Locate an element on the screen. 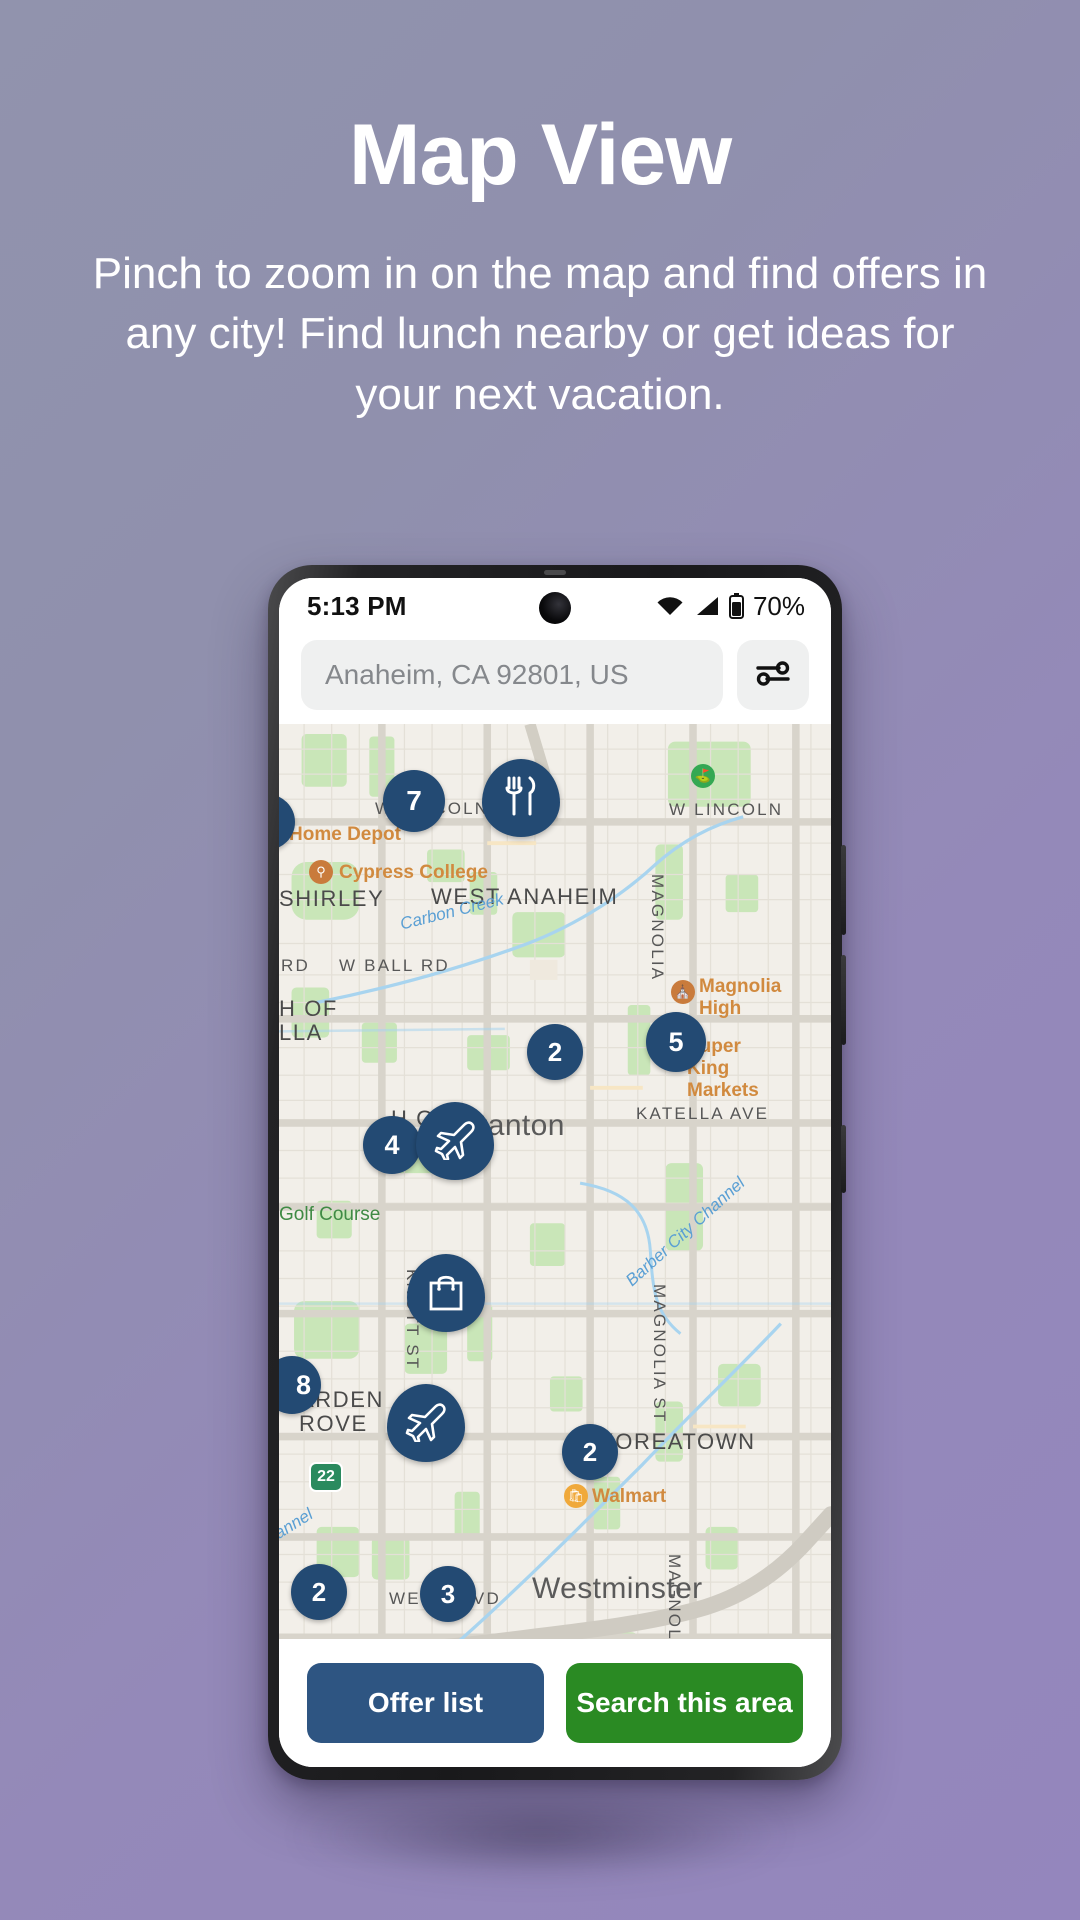 The height and width of the screenshot is (1920, 1080). filter-button is located at coordinates (773, 675).